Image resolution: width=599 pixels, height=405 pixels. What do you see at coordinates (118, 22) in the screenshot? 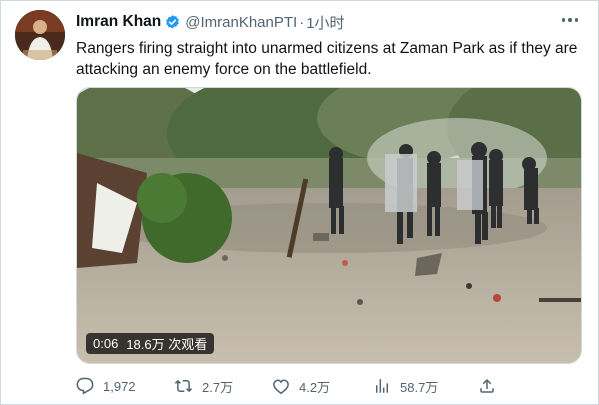
I see `author-name: Imran Khan` at bounding box center [118, 22].